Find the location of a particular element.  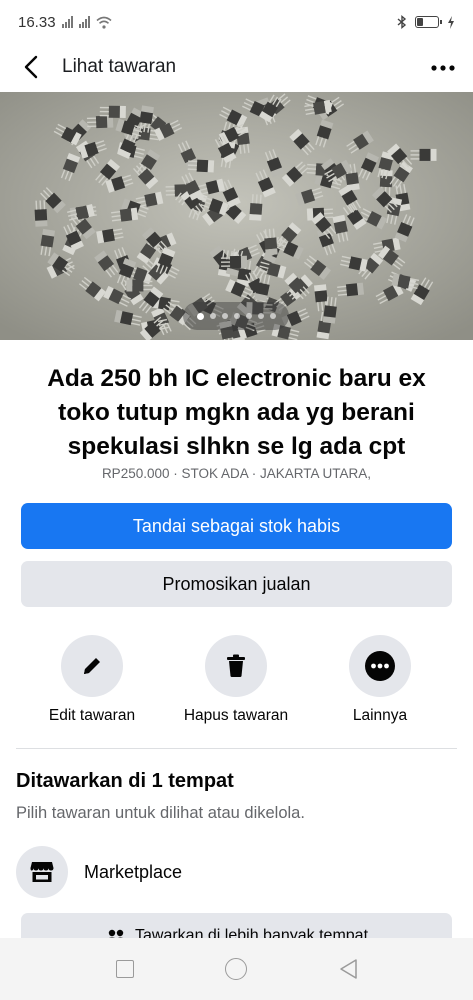

delete-listing-label: Hapus tawaran is located at coordinates (236, 715).